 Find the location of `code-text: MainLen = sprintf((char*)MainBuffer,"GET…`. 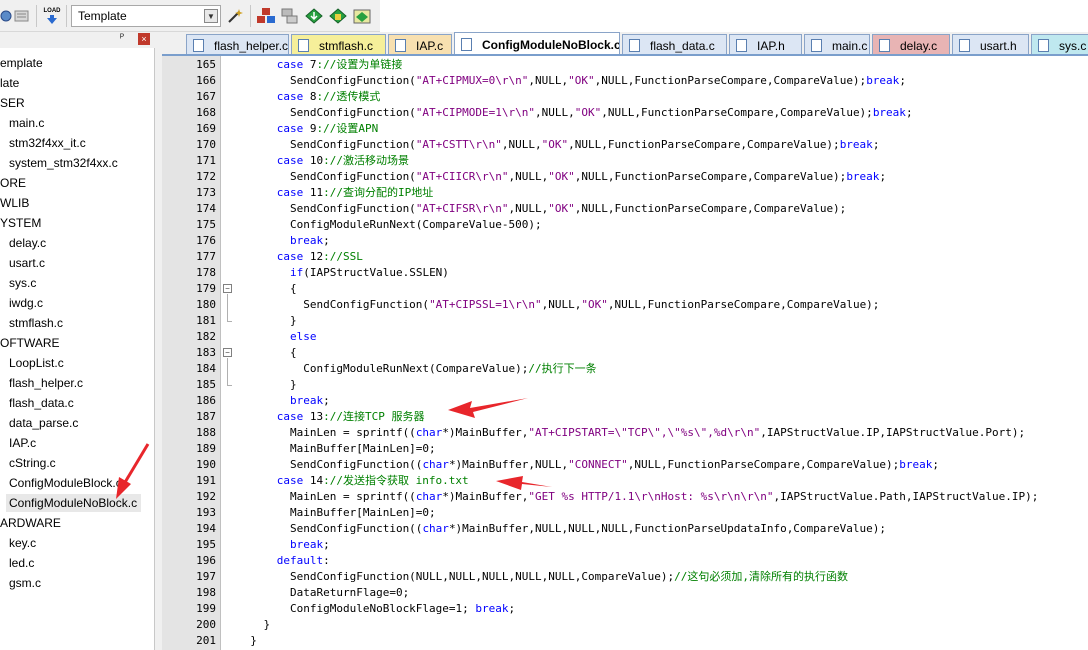

code-text: MainLen = sprintf((char*)MainBuffer,"GET… is located at coordinates (637, 497).